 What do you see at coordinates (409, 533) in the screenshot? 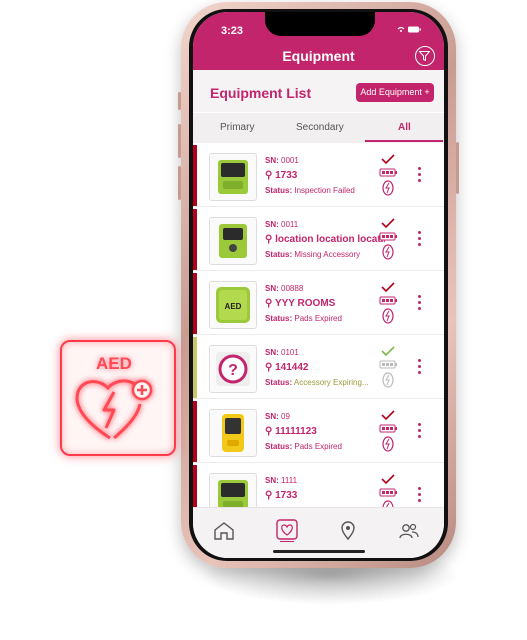
I see `nav-users` at bounding box center [409, 533].